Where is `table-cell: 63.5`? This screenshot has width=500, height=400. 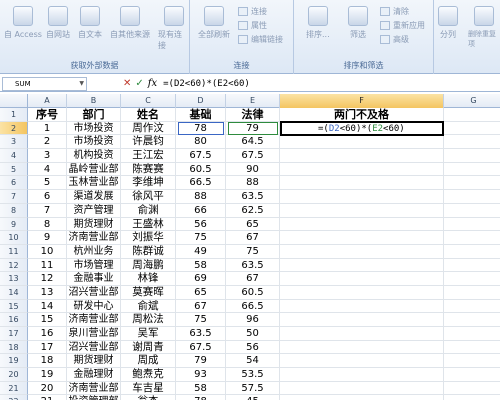
table-cell: 63.5 is located at coordinates (253, 265).